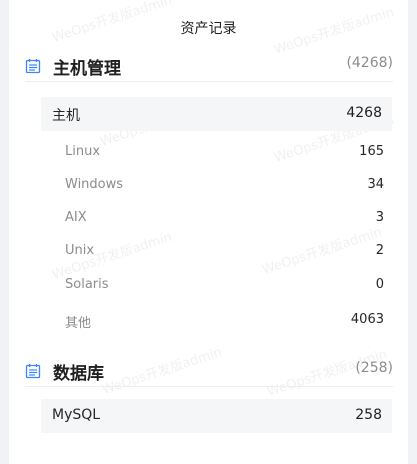 This screenshot has height=464, width=417. What do you see at coordinates (224, 153) in the screenshot?
I see `list-item: Linux 165` at bounding box center [224, 153].